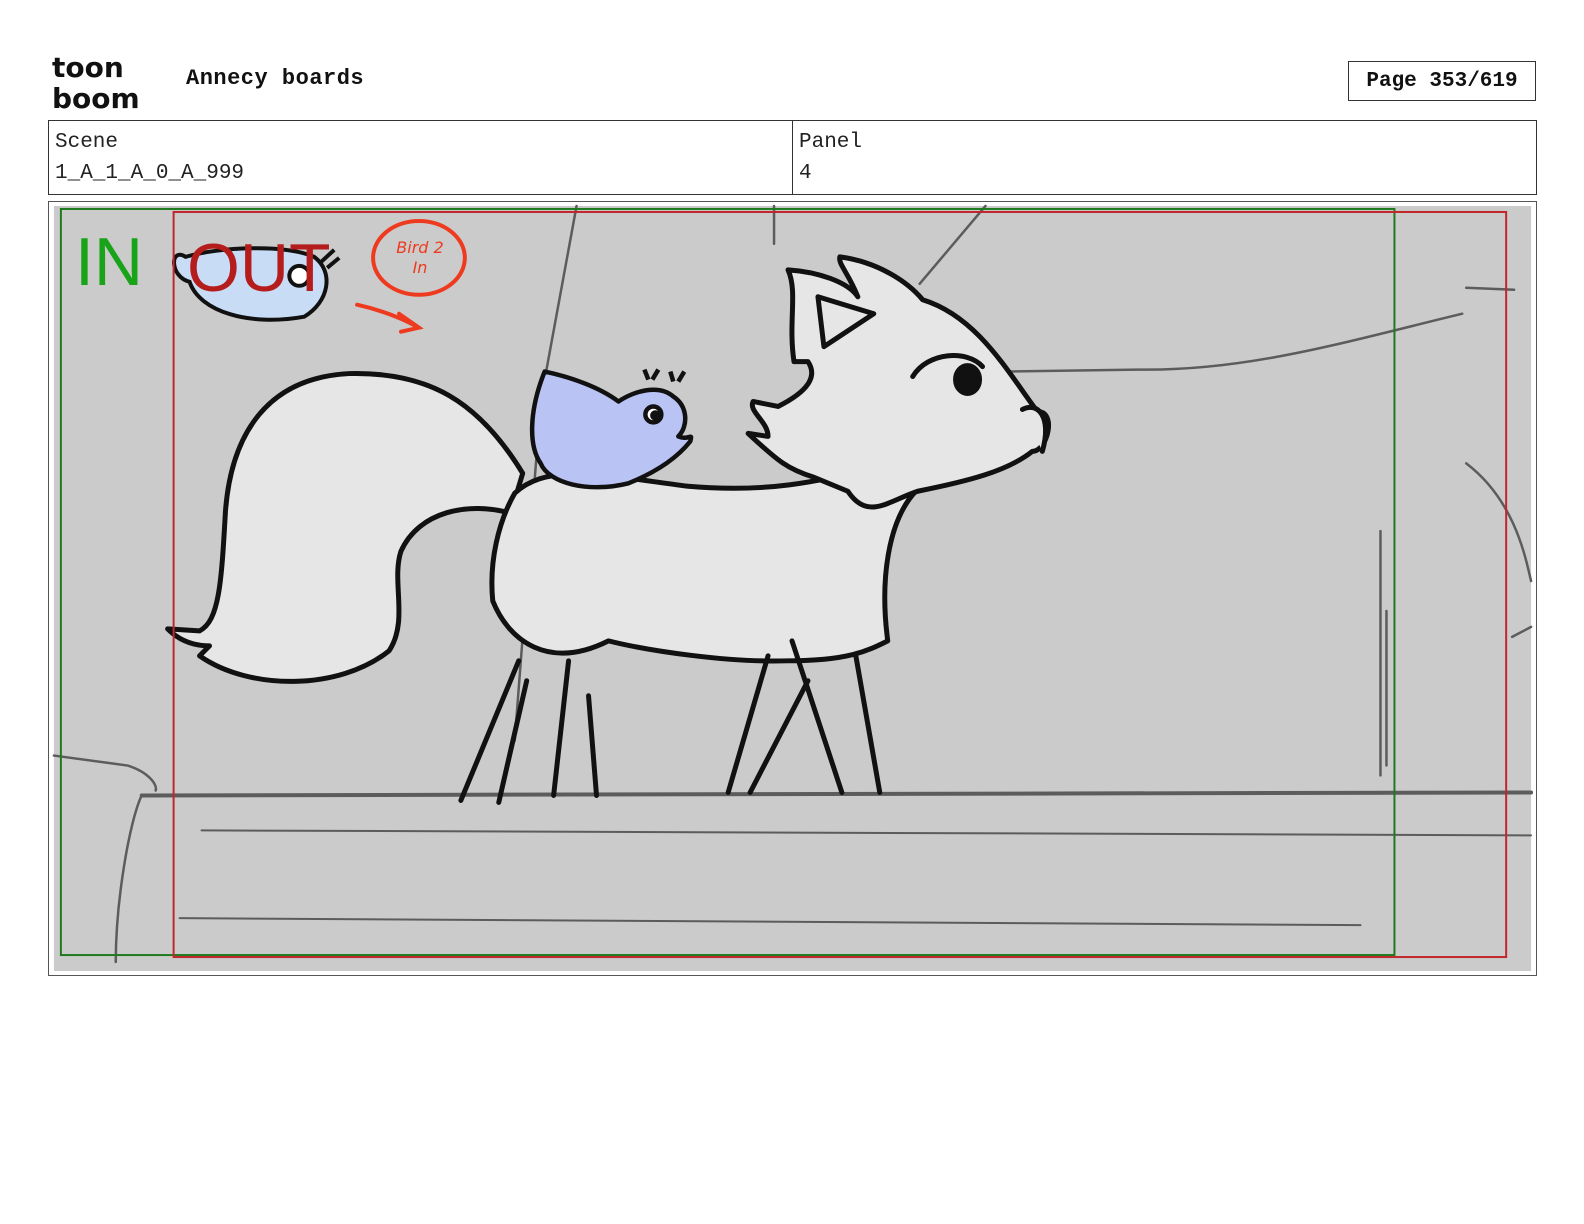  Describe the element at coordinates (1442, 81) in the screenshot. I see `page-indicator: Page 353/619` at that location.